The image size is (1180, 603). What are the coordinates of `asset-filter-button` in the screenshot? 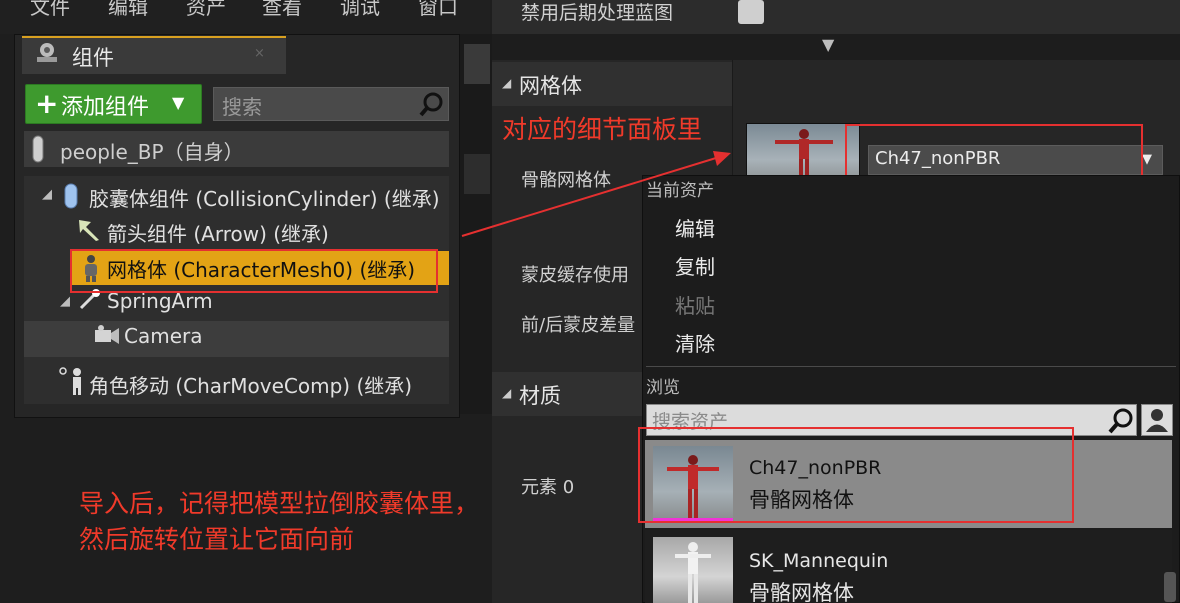 It's located at (1157, 420).